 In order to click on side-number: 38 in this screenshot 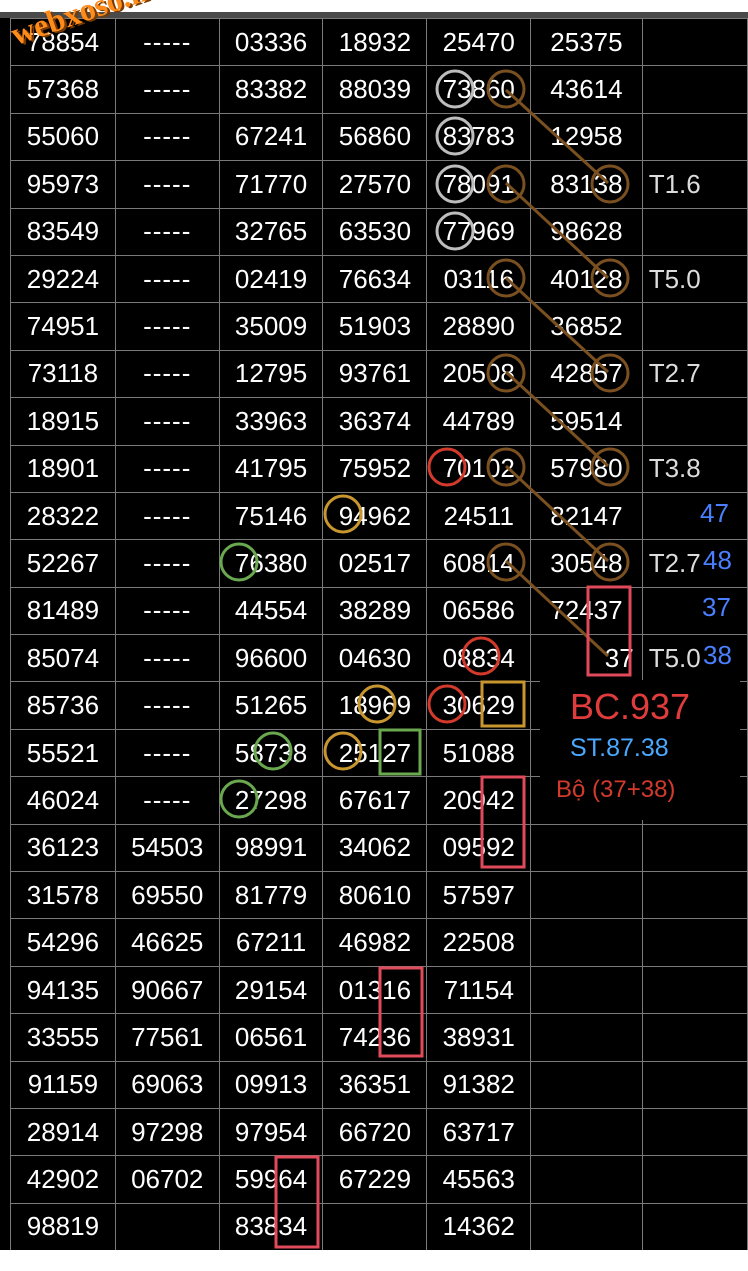, I will do `click(717, 655)`.